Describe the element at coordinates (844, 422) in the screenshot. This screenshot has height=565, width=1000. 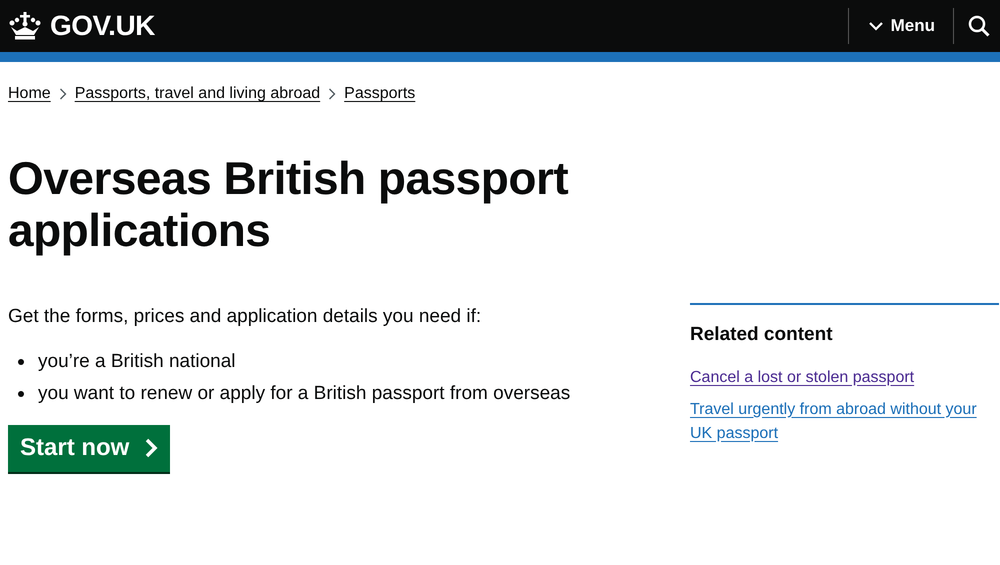
I see `related-link: Travel urgently from abroad without your UK passport` at that location.